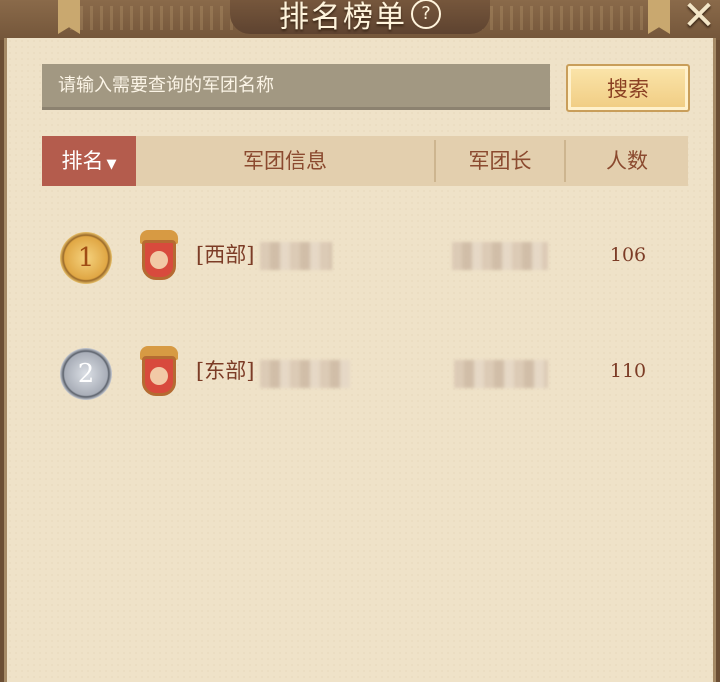 This screenshot has height=682, width=720. Describe the element at coordinates (698, 20) in the screenshot. I see `close-icon: ✕` at that location.